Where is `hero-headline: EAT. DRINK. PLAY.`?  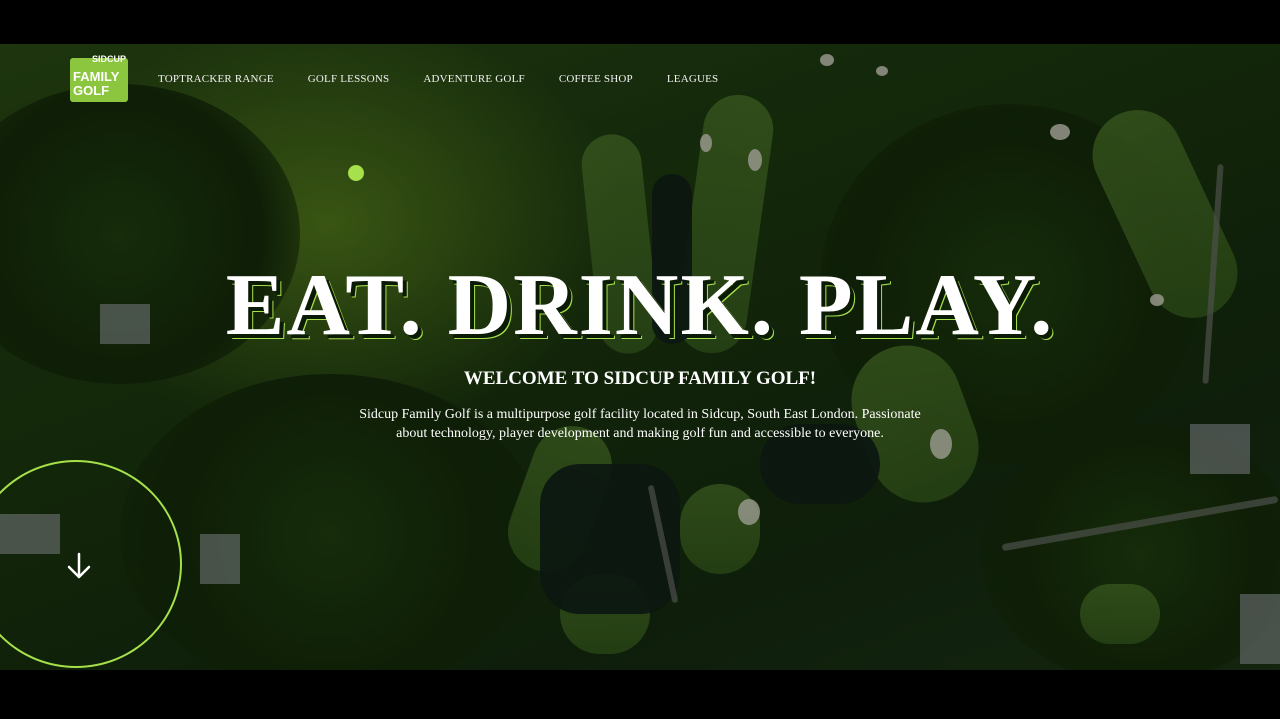 hero-headline: EAT. DRINK. PLAY. is located at coordinates (640, 305).